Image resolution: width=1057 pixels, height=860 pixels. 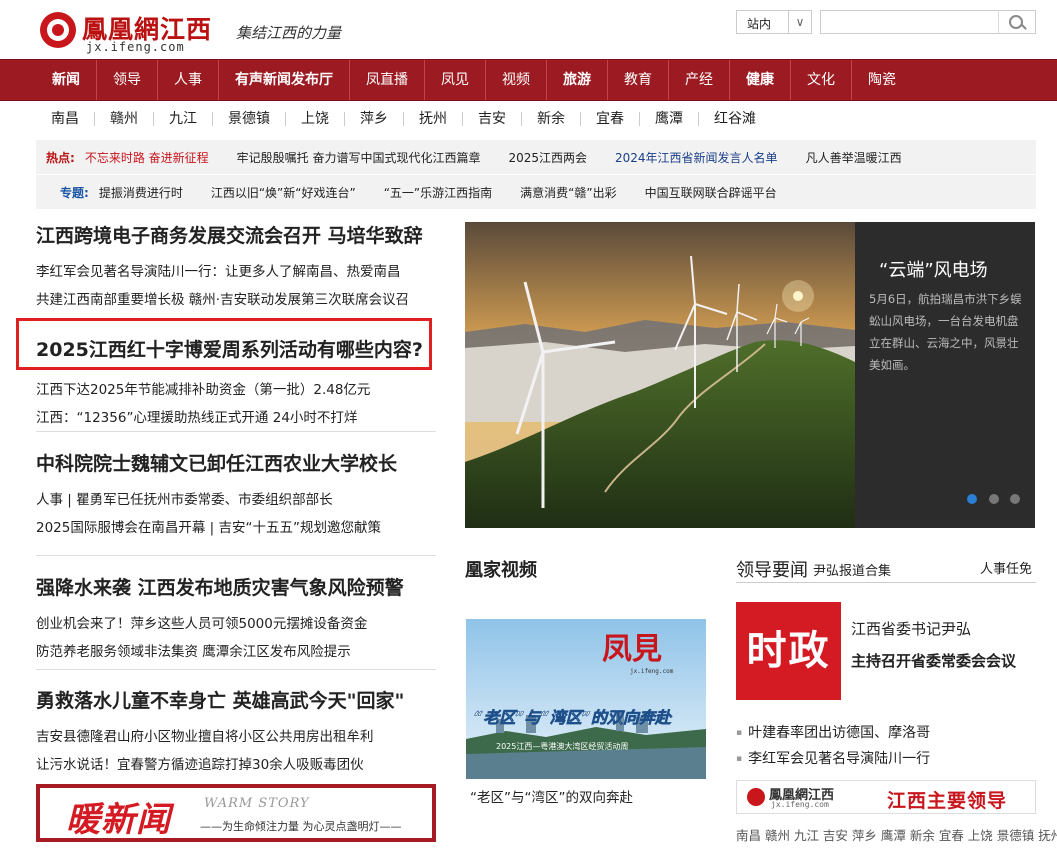 I want to click on nav-item: 产经, so click(x=698, y=80).